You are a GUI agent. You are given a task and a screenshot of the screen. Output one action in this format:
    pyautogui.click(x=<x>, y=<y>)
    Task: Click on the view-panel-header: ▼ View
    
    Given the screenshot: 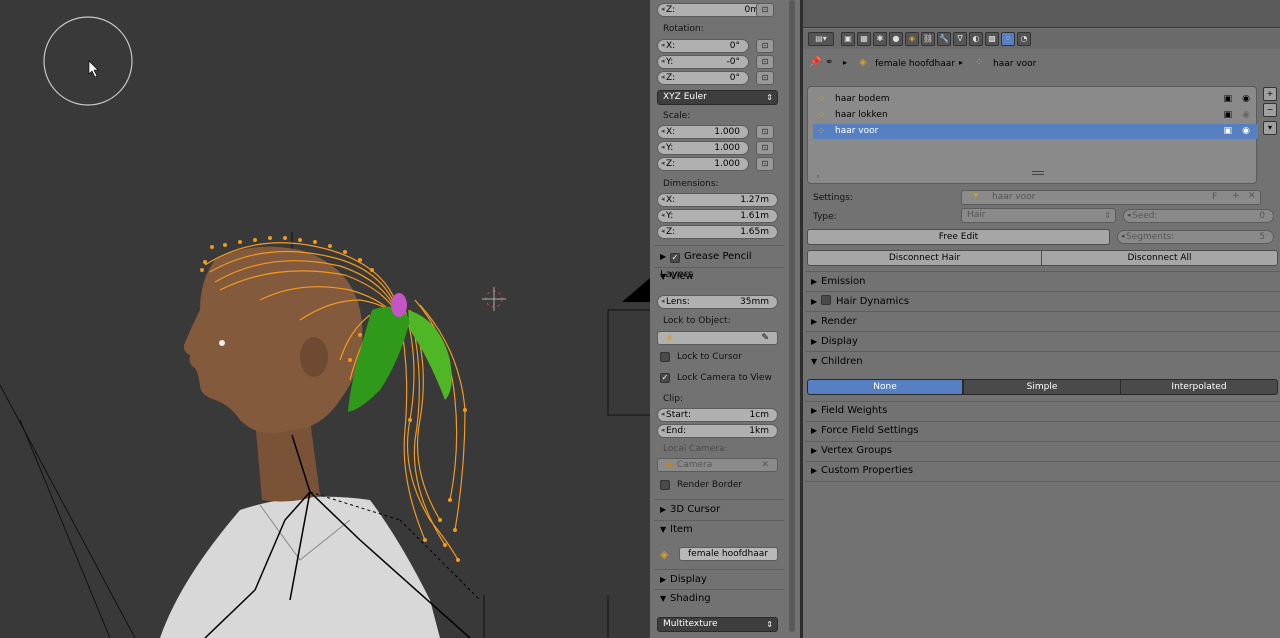 What is the action you would take?
    pyautogui.click(x=677, y=277)
    